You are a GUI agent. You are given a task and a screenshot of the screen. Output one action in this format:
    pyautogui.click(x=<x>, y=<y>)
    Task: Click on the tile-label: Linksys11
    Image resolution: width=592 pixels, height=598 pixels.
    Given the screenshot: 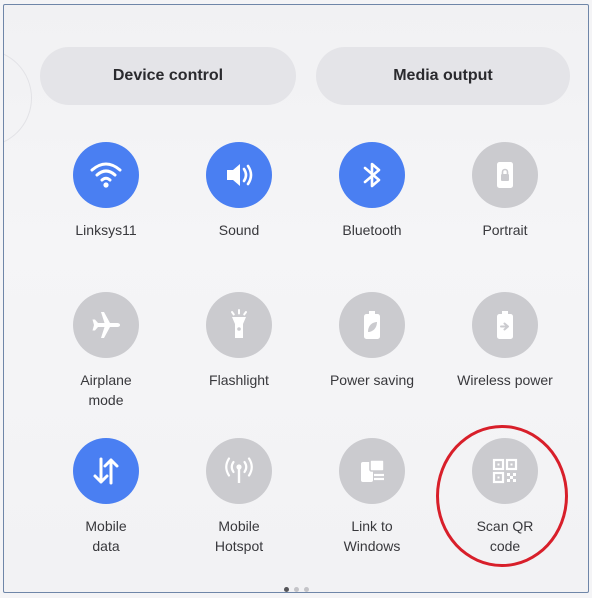 What is the action you would take?
    pyautogui.click(x=106, y=230)
    